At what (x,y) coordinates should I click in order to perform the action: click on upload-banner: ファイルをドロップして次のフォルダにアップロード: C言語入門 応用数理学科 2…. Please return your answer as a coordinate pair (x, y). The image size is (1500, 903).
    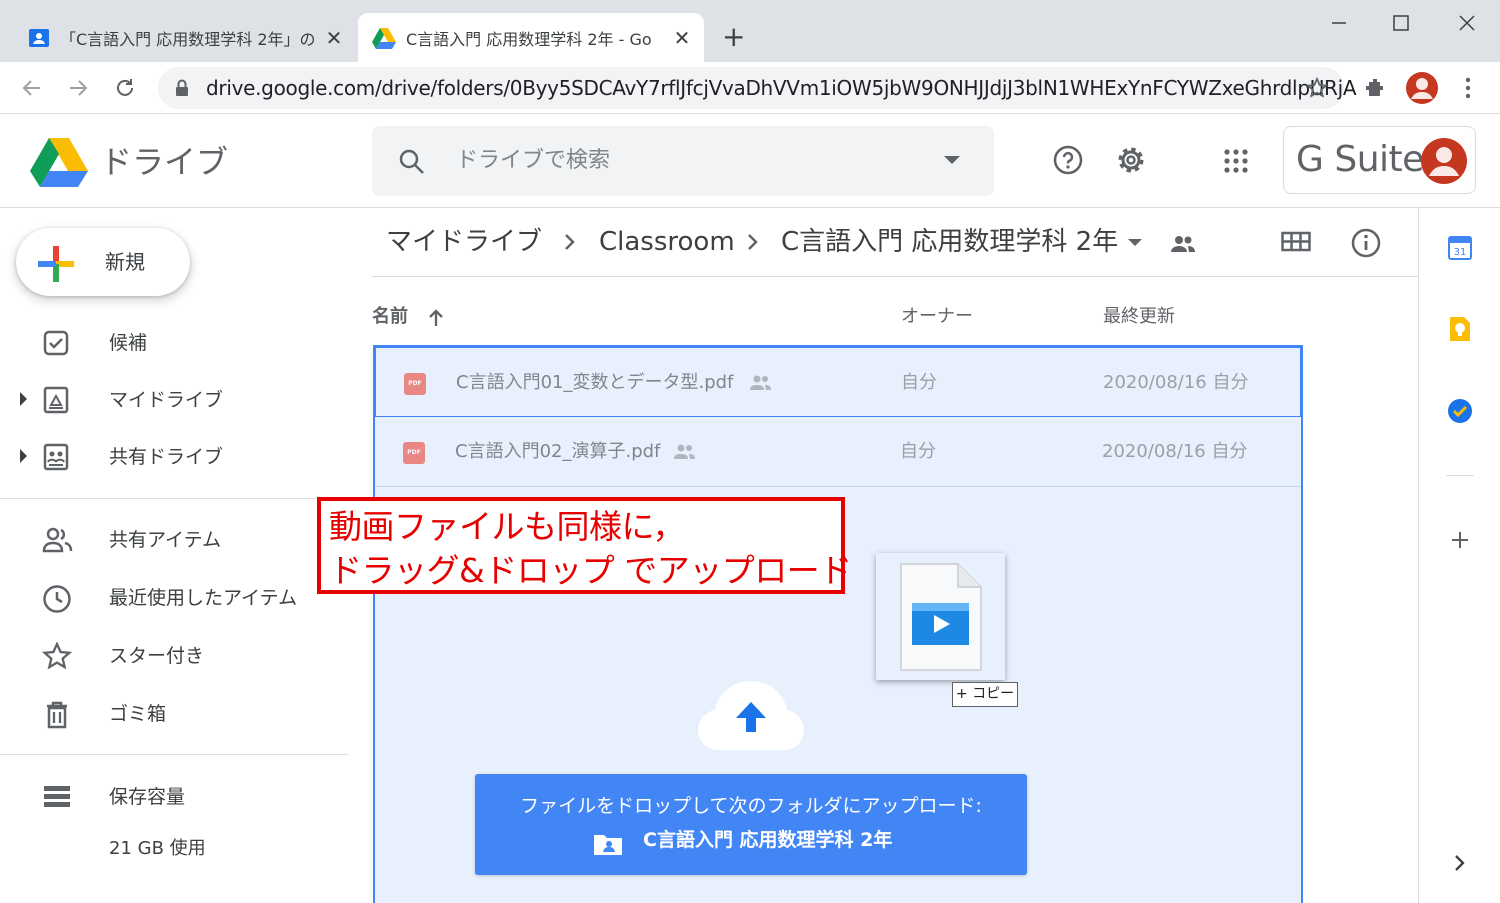
    Looking at the image, I should click on (751, 824).